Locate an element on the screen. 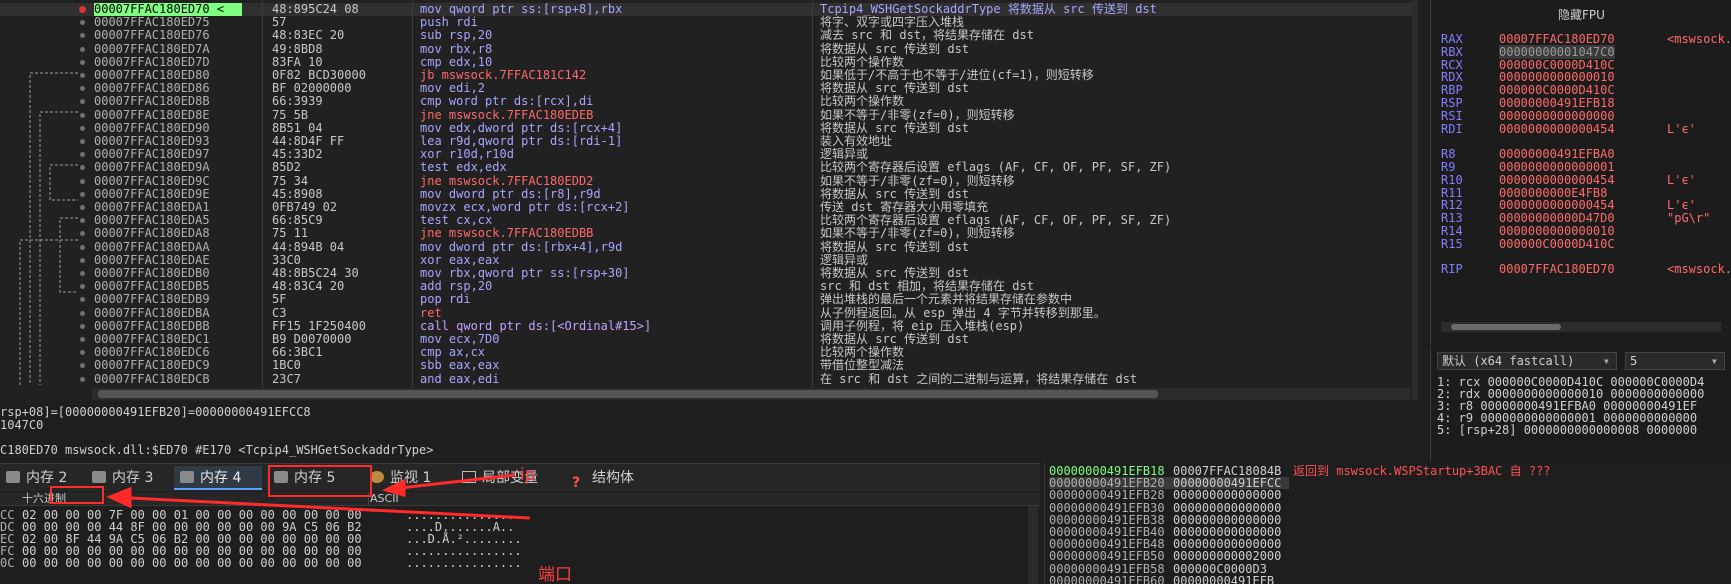 This screenshot has width=1731, height=584. annotation-arrows is located at coordinates (318, 496).